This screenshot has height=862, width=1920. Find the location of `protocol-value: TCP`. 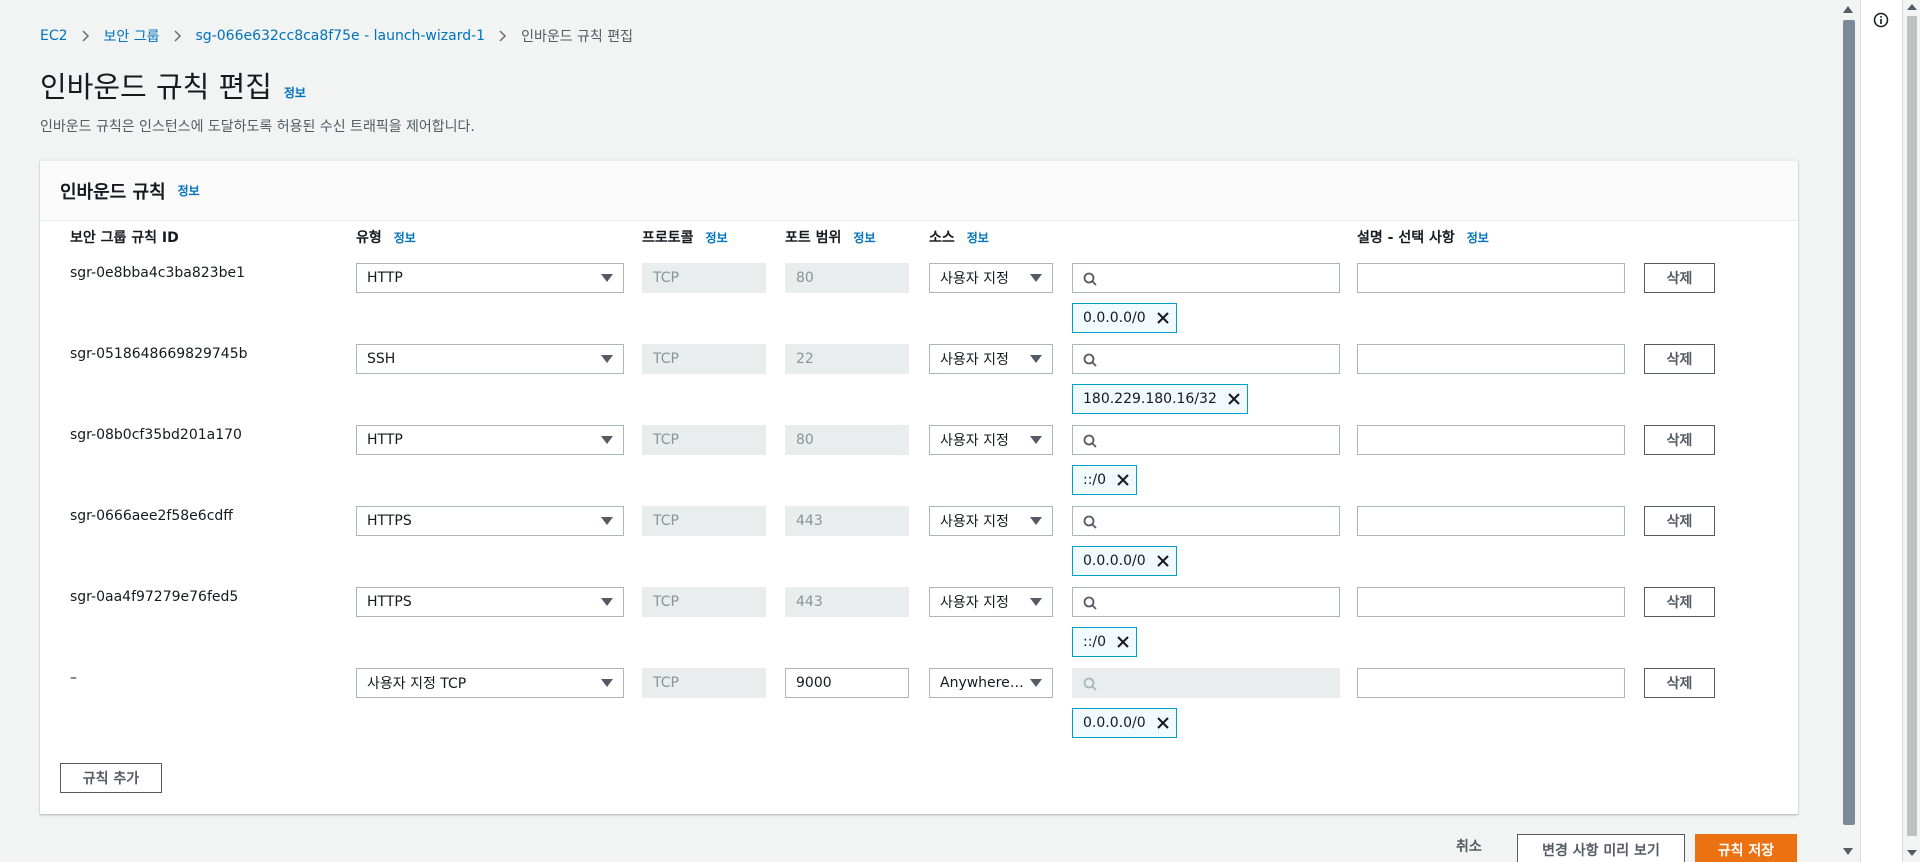

protocol-value: TCP is located at coordinates (666, 602).